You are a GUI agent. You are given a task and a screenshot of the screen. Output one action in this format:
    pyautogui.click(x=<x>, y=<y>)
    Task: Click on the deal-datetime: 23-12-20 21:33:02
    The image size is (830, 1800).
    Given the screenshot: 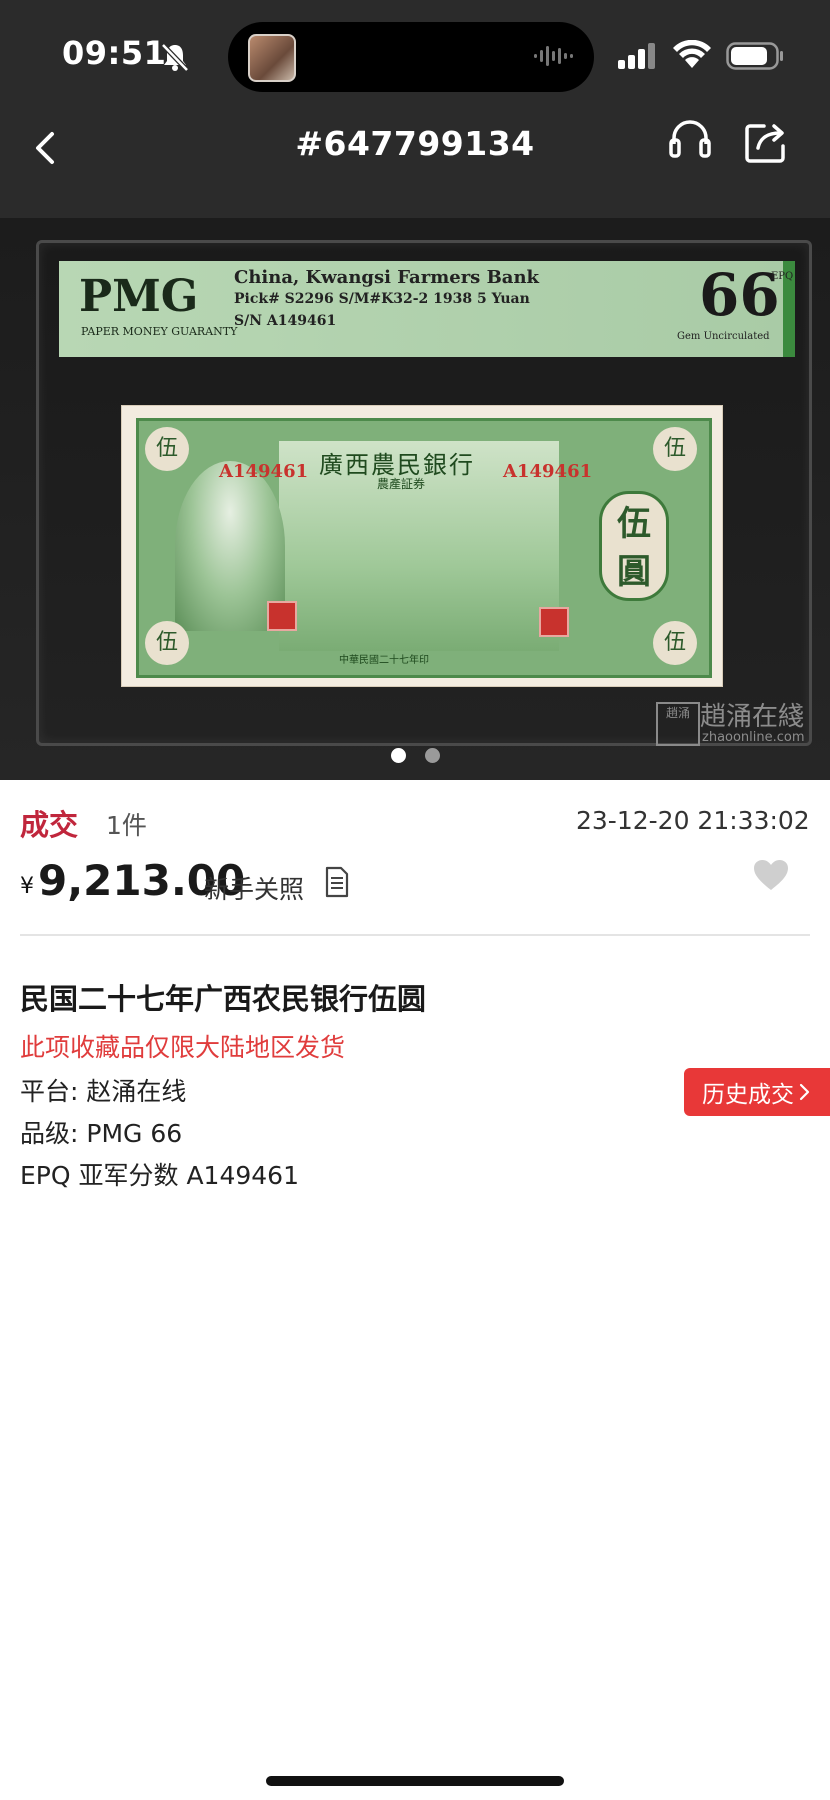 What is the action you would take?
    pyautogui.click(x=693, y=820)
    